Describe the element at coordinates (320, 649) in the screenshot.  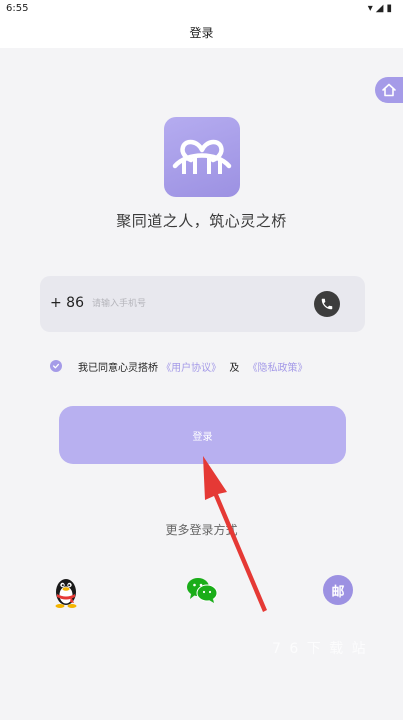
I see `watermark: 7 6 下 载 站` at that location.